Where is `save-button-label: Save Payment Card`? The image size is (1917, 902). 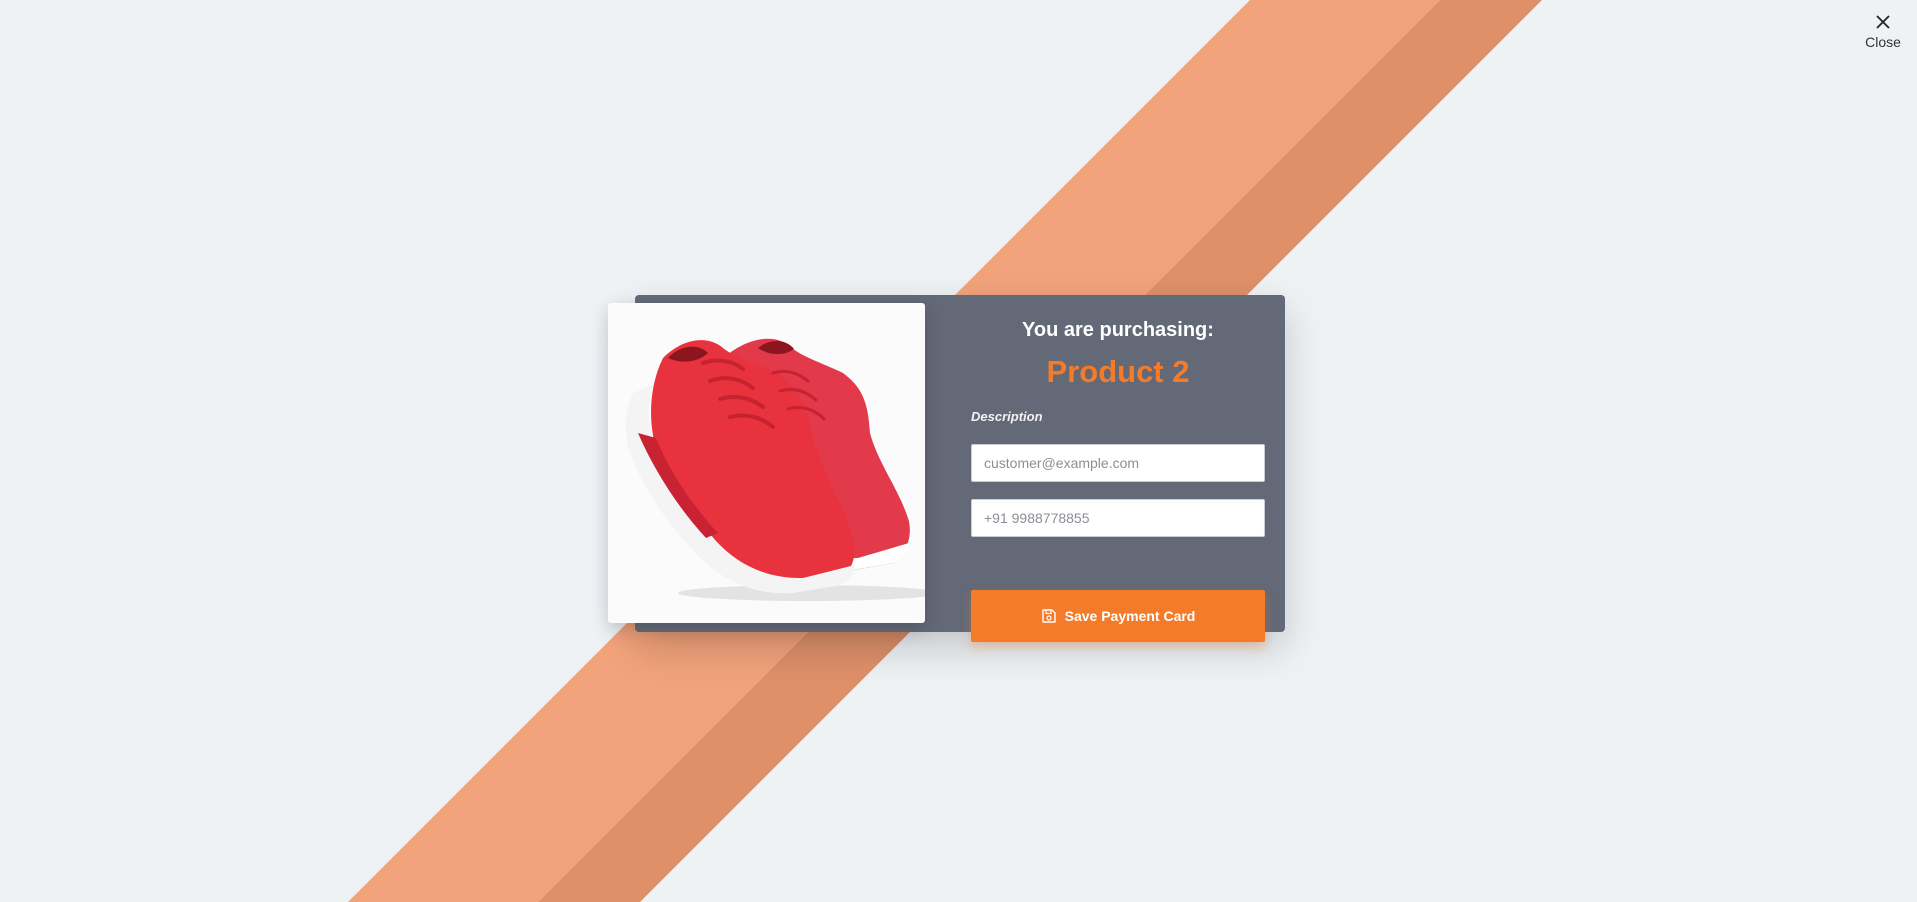
save-button-label: Save Payment Card is located at coordinates (1130, 616).